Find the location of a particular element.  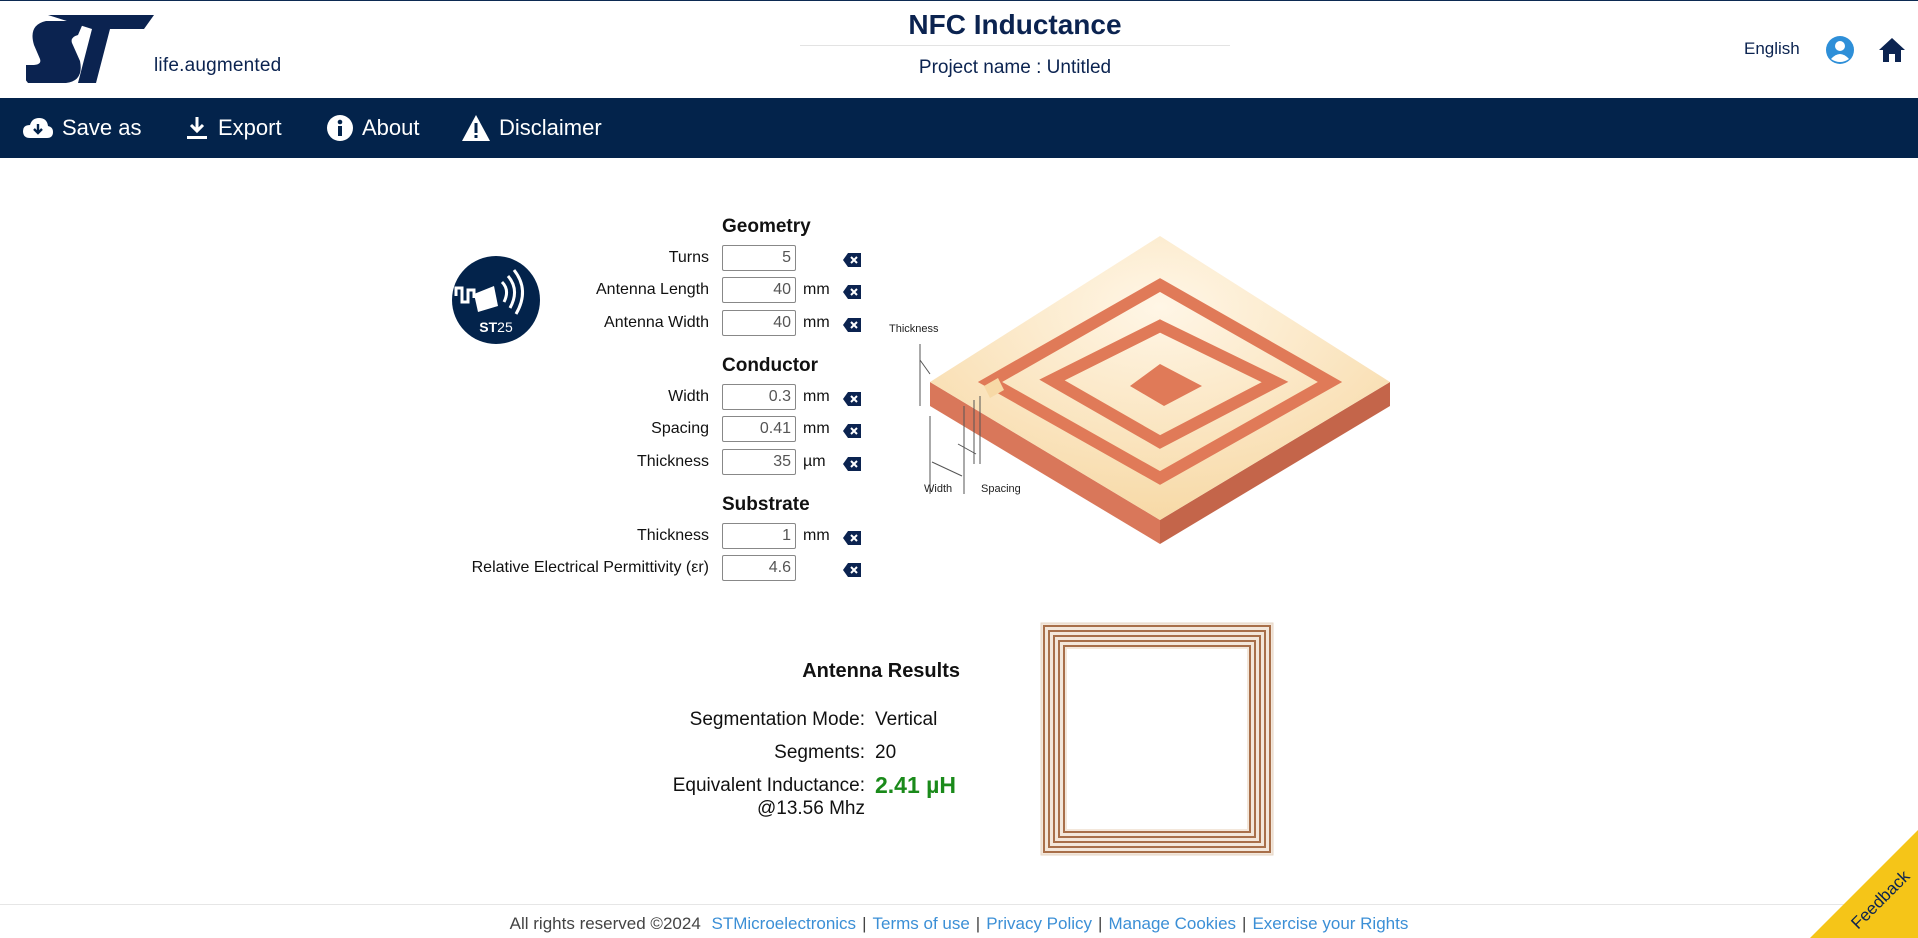

project-name: Project name : Untitled is located at coordinates (1015, 67).